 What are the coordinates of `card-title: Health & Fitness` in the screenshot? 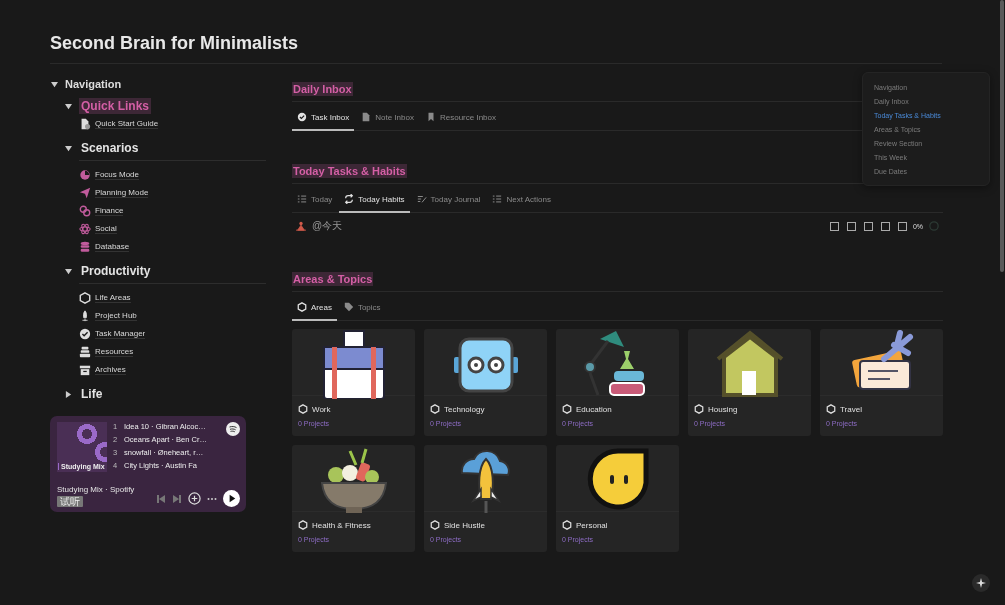 It's located at (341, 525).